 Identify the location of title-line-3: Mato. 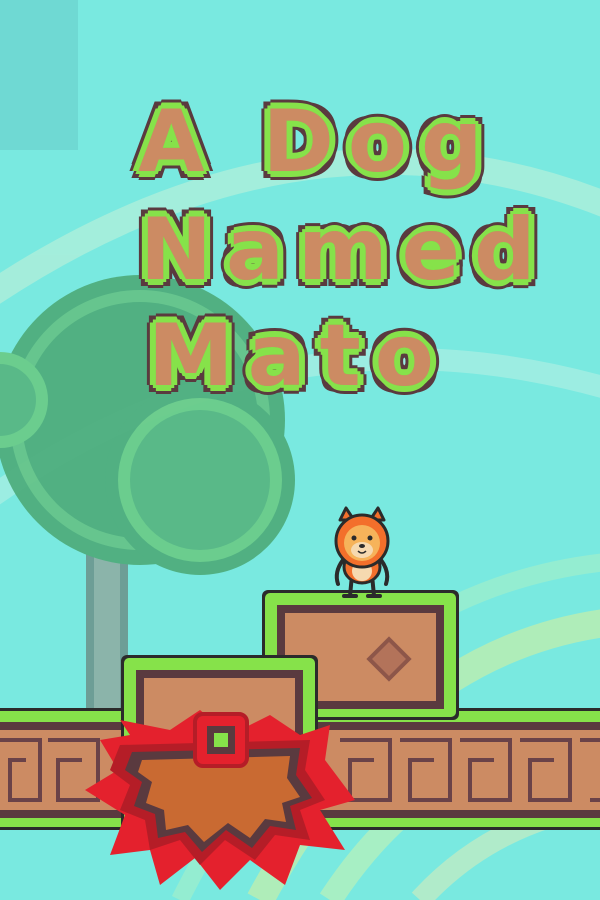
(297, 356).